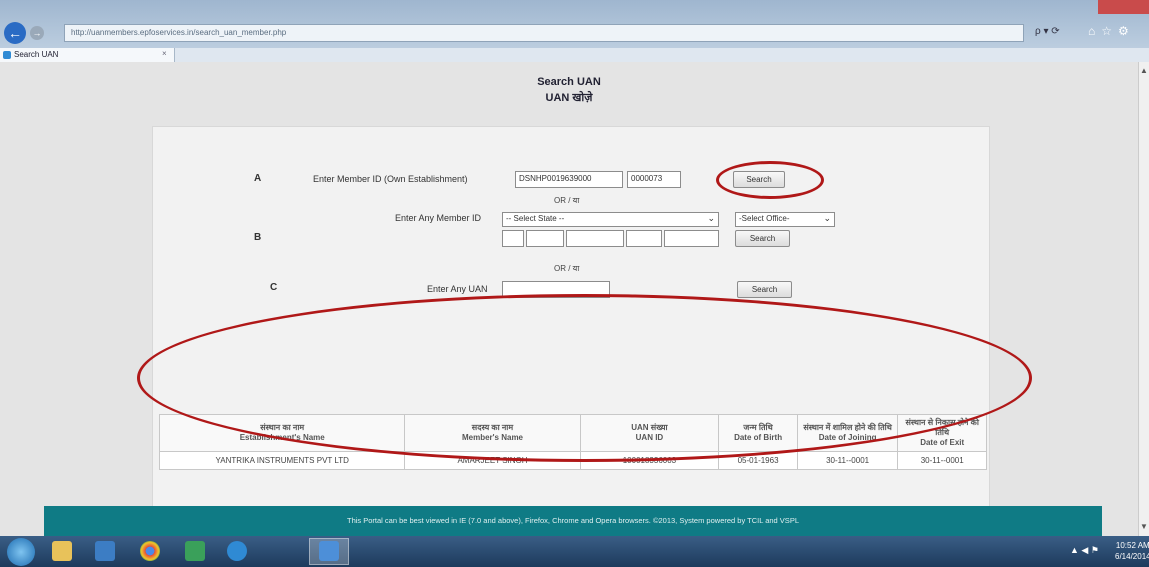  Describe the element at coordinates (847, 437) in the screenshot. I see `header-en: Date of Joining` at that location.